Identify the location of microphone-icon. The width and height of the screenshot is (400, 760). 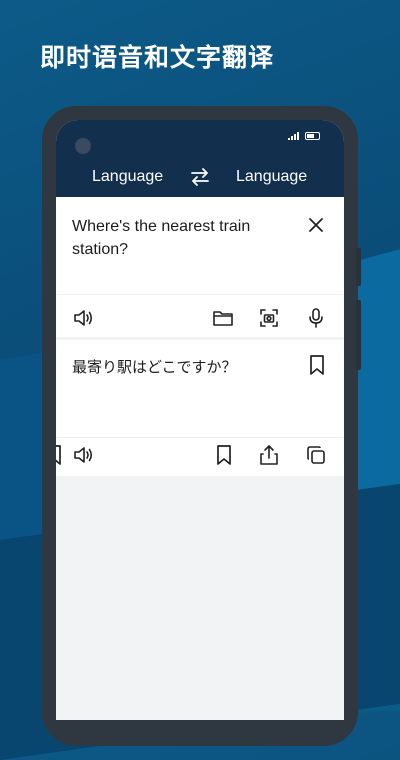
(316, 318).